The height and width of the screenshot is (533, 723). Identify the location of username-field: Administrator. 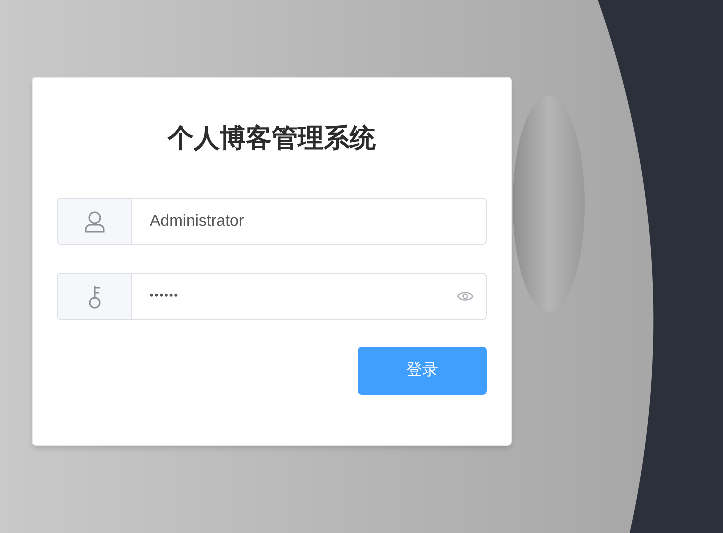
(272, 221).